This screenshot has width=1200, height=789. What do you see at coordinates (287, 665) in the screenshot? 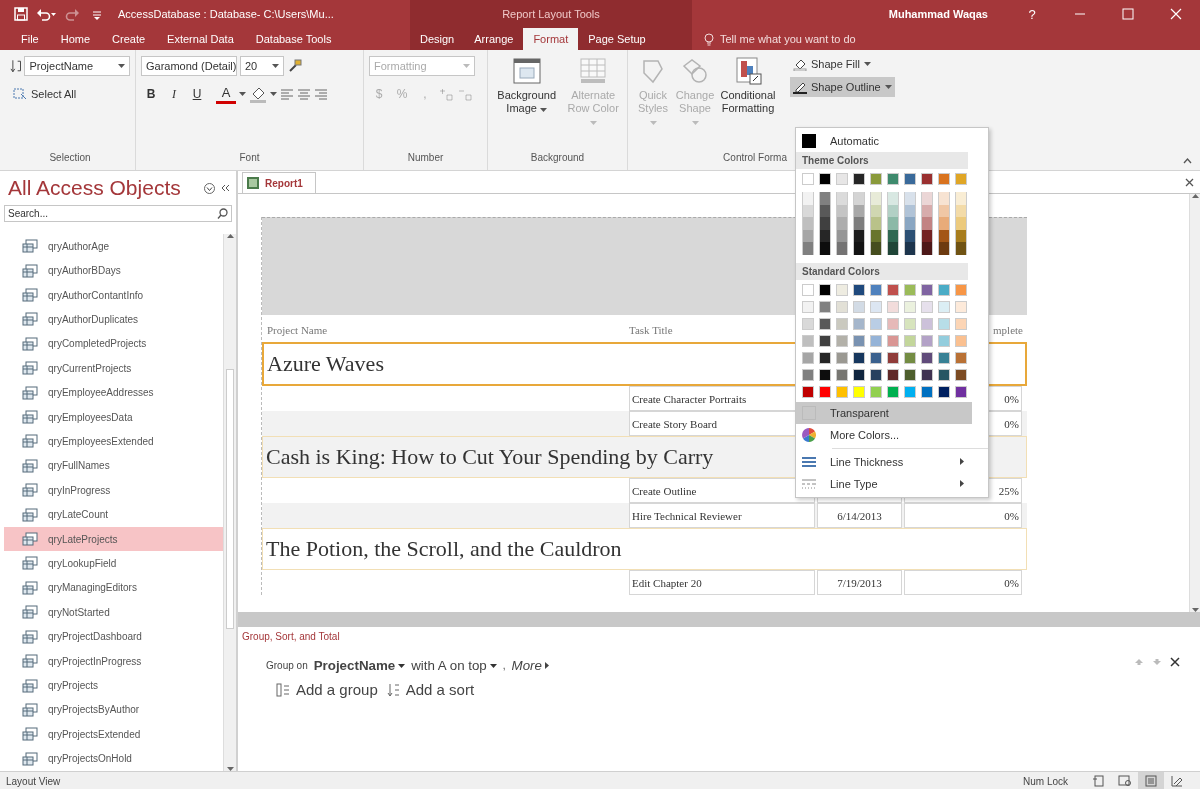
I see `group-on-label: Group on` at bounding box center [287, 665].